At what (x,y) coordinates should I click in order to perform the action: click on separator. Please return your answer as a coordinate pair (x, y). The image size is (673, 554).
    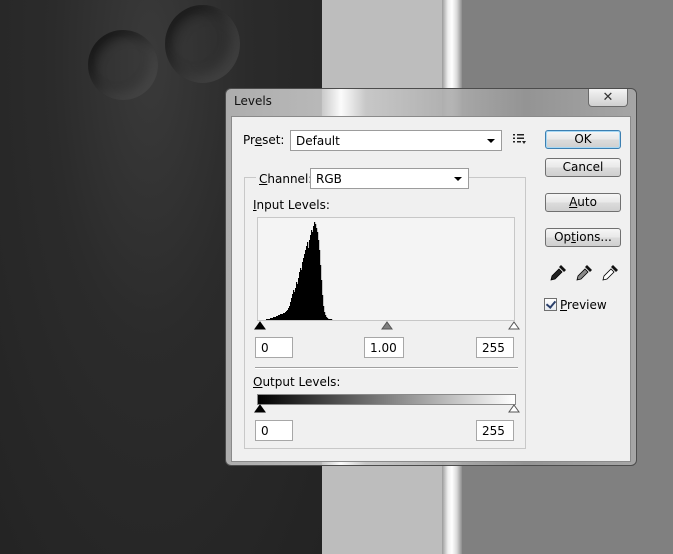
    Looking at the image, I should click on (386, 368).